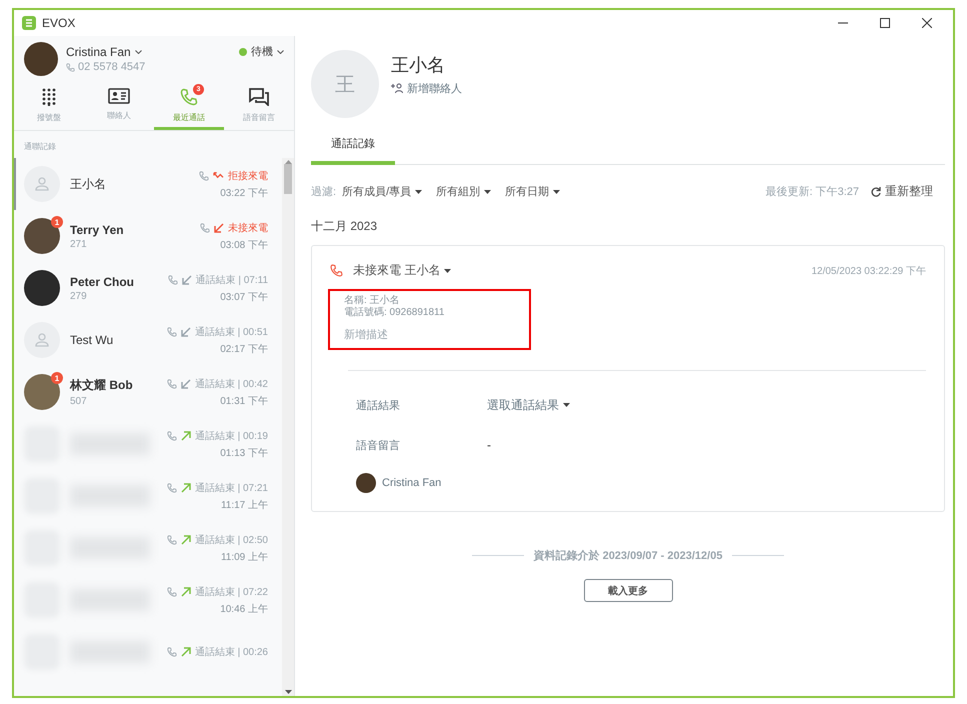 The width and height of the screenshot is (967, 704). What do you see at coordinates (119, 96) in the screenshot?
I see `contact-card-icon` at bounding box center [119, 96].